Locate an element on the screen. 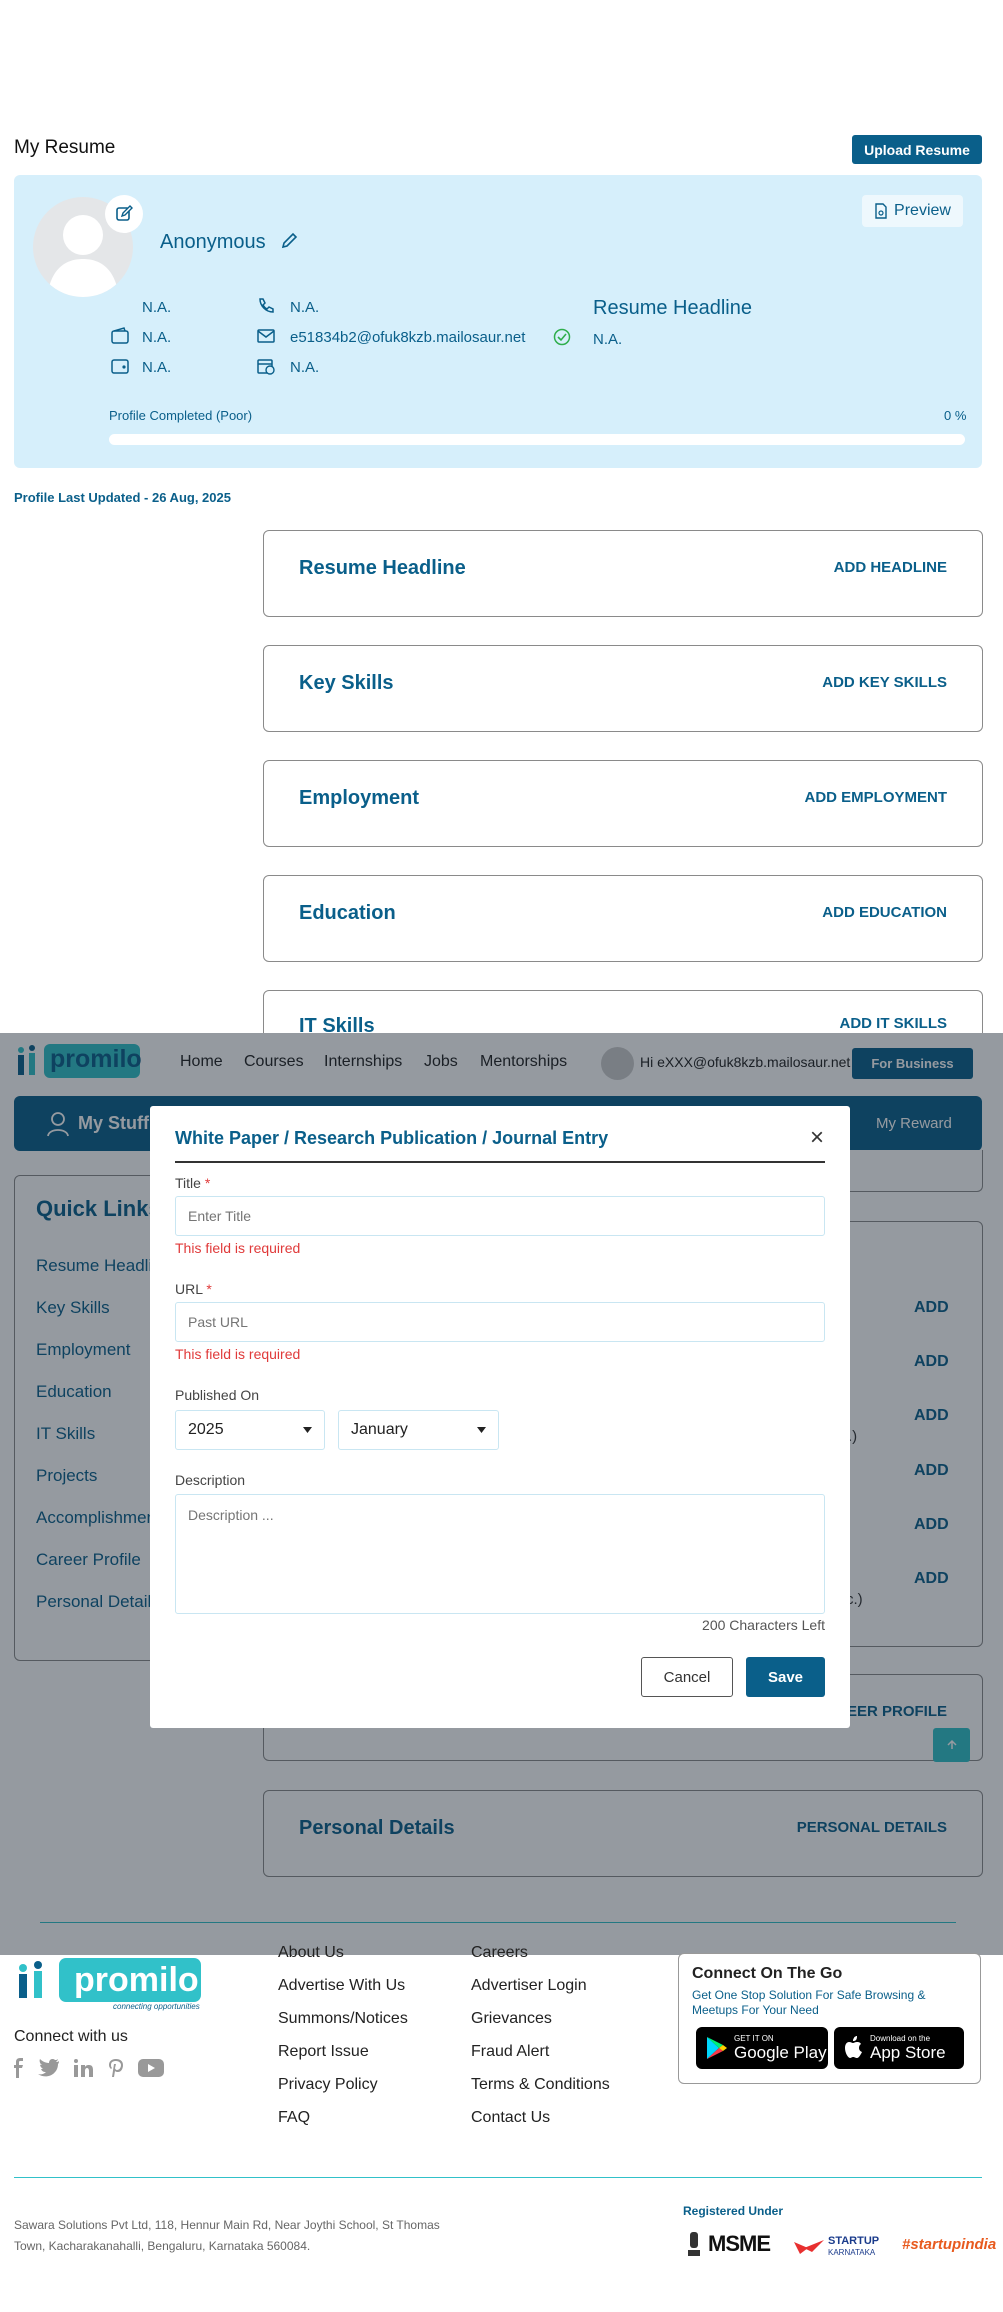 The image size is (1003, 2312). social-links is located at coordinates (89, 2068).